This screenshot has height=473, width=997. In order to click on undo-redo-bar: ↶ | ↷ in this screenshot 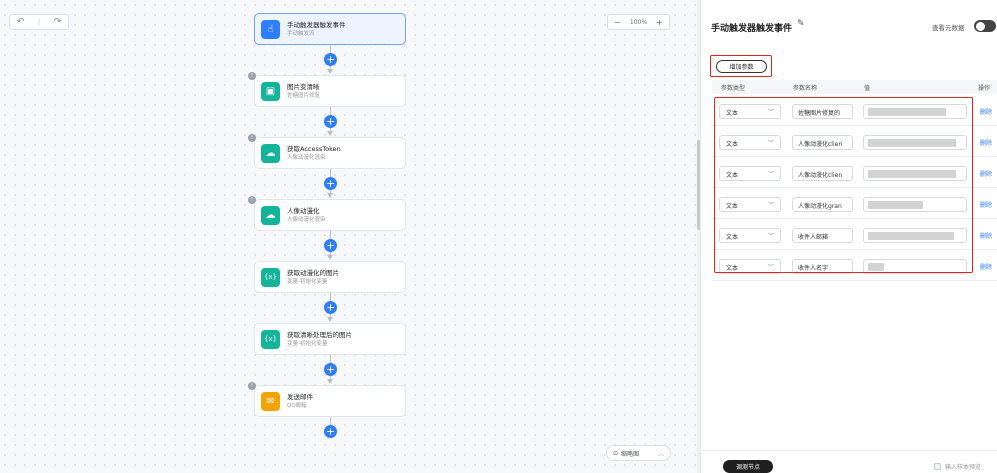, I will do `click(39, 22)`.